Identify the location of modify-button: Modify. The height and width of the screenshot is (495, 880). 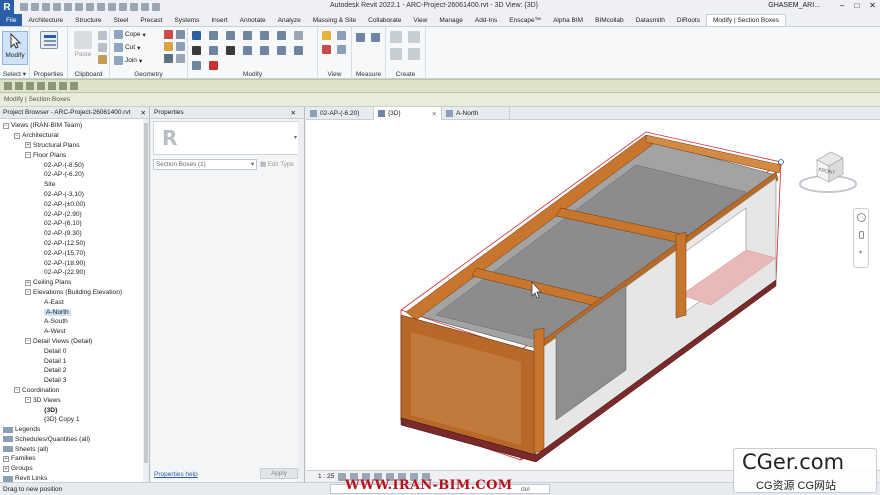
(15, 48).